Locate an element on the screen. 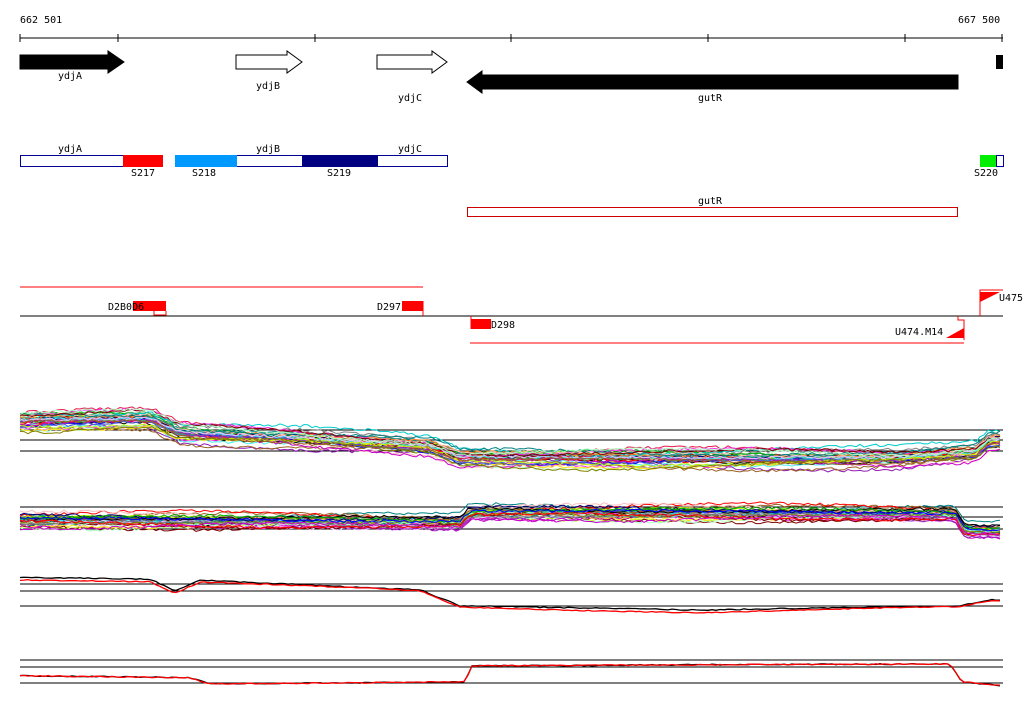 Image resolution: width=1024 pixels, height=718 pixels. feature-label-D2B0D6: D2B0D6 is located at coordinates (126, 307).